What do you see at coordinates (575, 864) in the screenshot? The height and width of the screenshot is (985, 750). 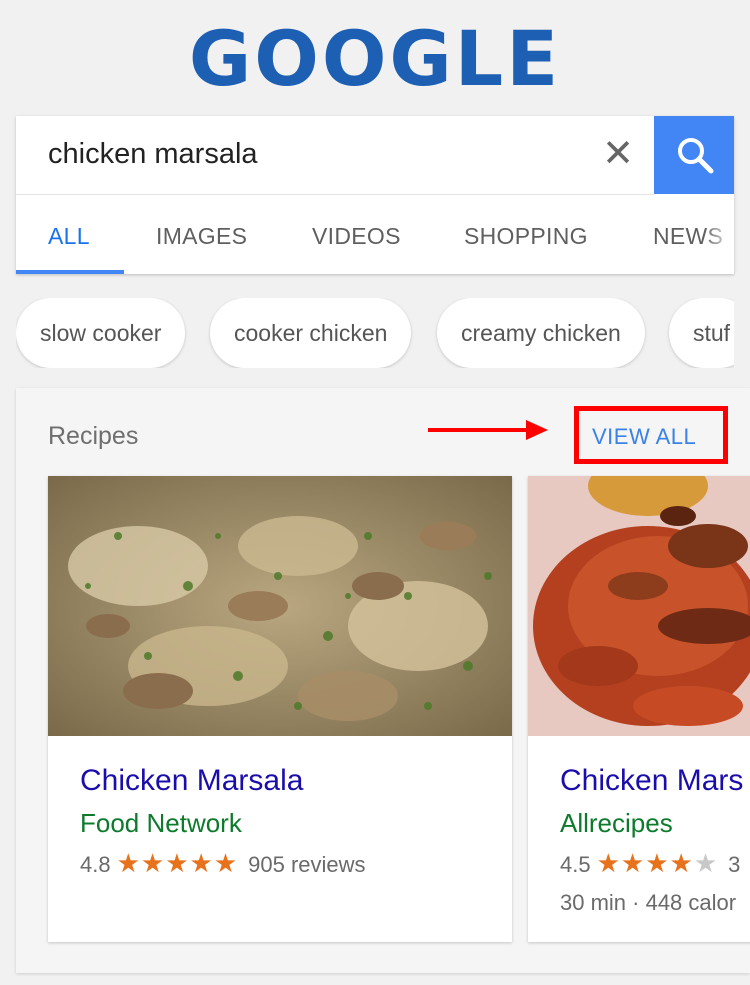 I see `rating-value: 4.5` at bounding box center [575, 864].